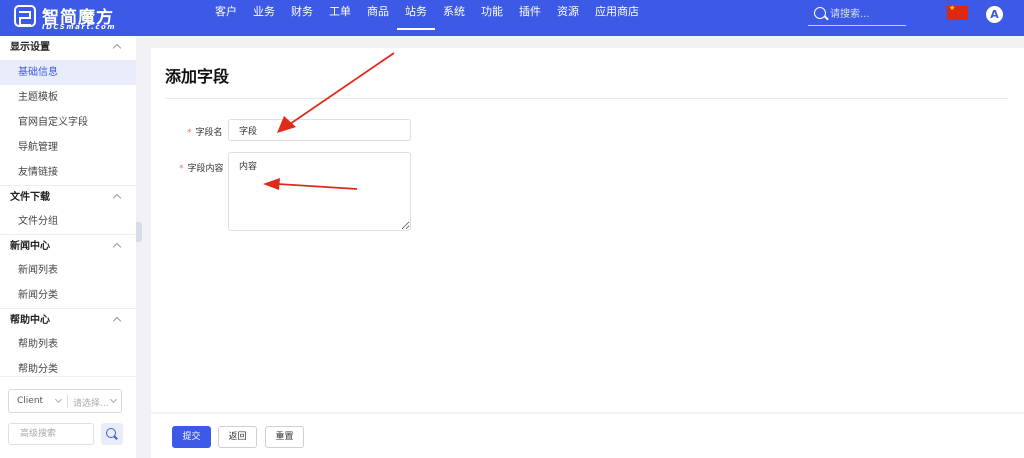 This screenshot has width=1024, height=458. I want to click on sidebar-group-downloads: 文件下载, so click(68, 197).